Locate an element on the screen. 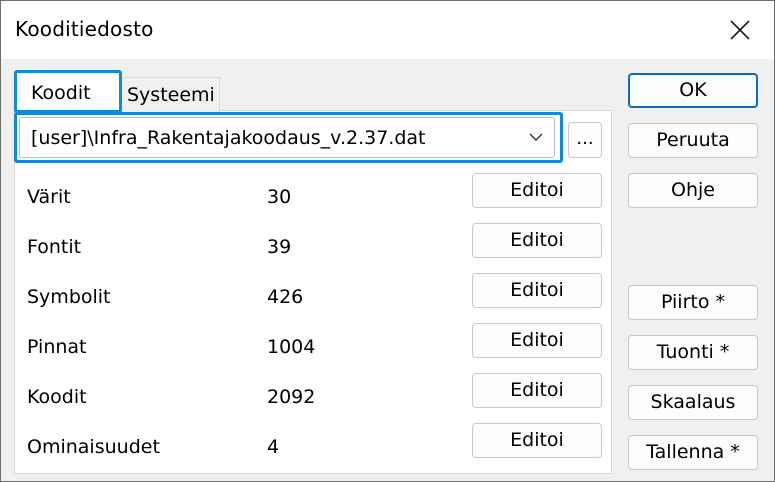 Image resolution: width=775 pixels, height=482 pixels. tab-koodit: Koodit is located at coordinates (68, 91).